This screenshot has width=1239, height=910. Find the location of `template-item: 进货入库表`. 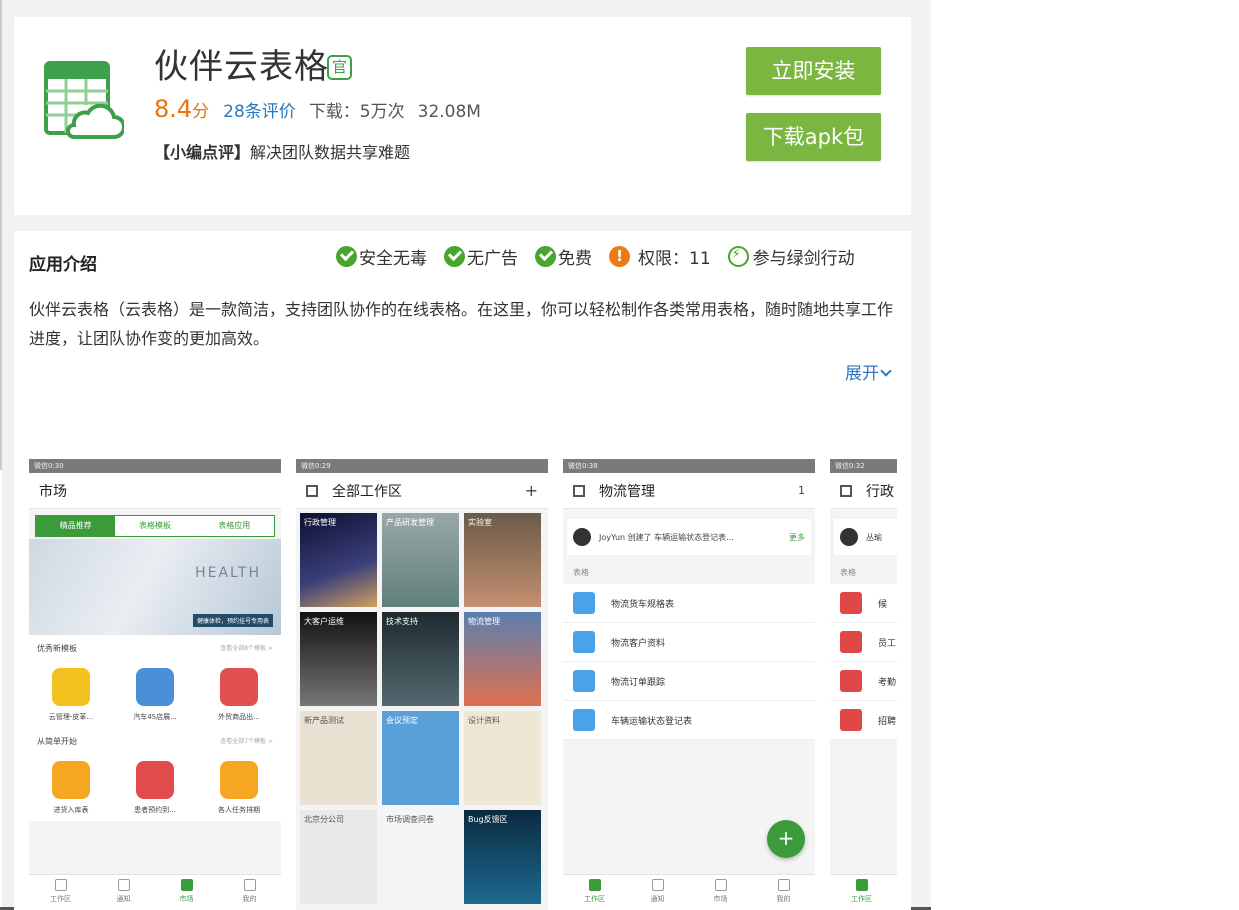

template-item: 进货入库表 is located at coordinates (71, 788).